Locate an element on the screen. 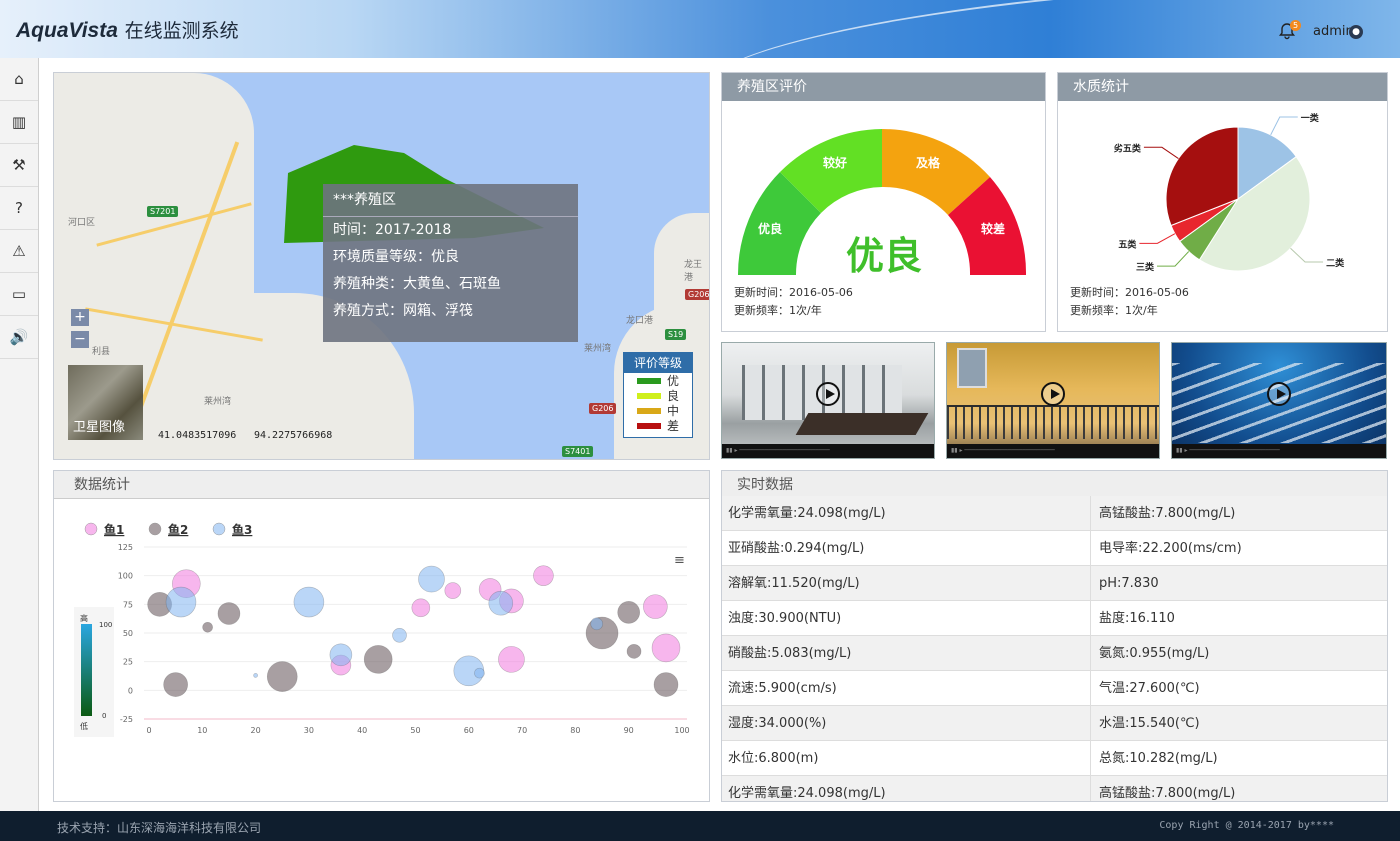 The image size is (1400, 841). sidebar-item: ⚒ is located at coordinates (19, 165).